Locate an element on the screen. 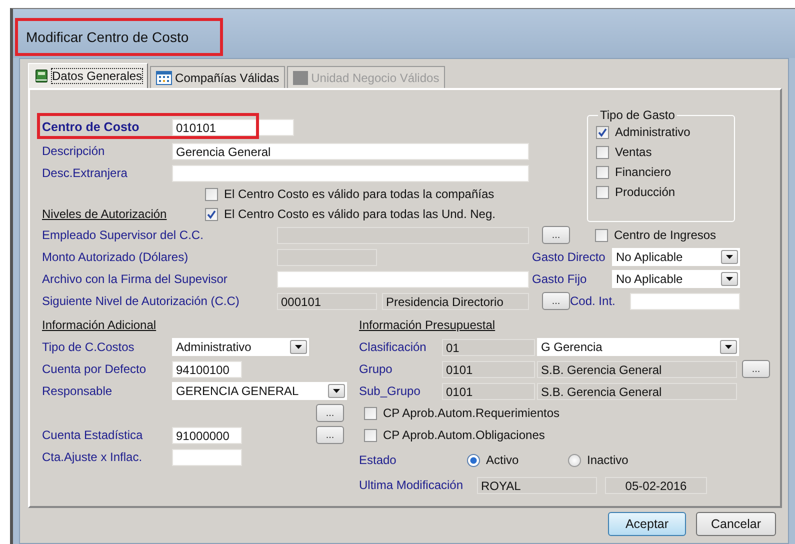 This screenshot has height=544, width=795. checkbox-label: Centro de Ingresos is located at coordinates (665, 235).